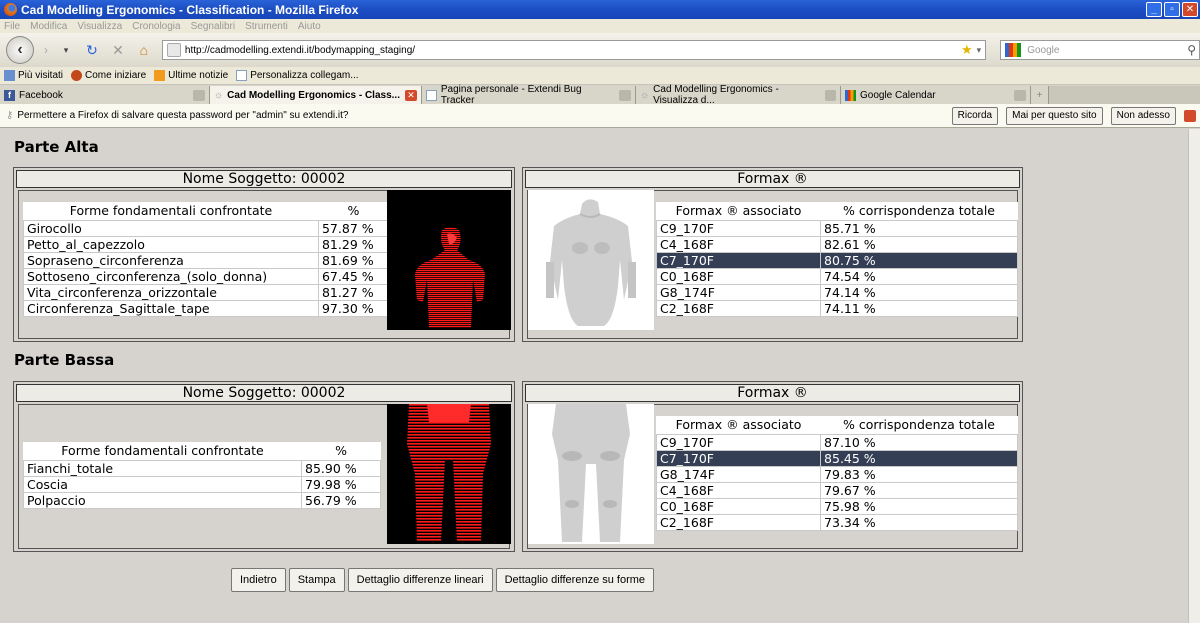  I want to click on print-button: Stampa, so click(316, 580).